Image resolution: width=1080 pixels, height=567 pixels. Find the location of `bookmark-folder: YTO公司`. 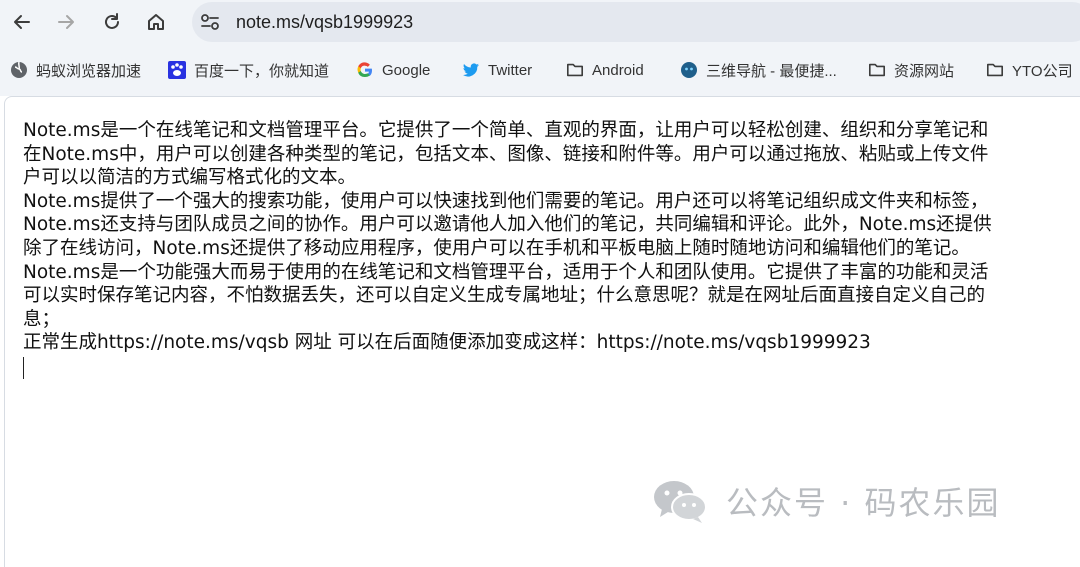

bookmark-folder: YTO公司 is located at coordinates (1029, 70).